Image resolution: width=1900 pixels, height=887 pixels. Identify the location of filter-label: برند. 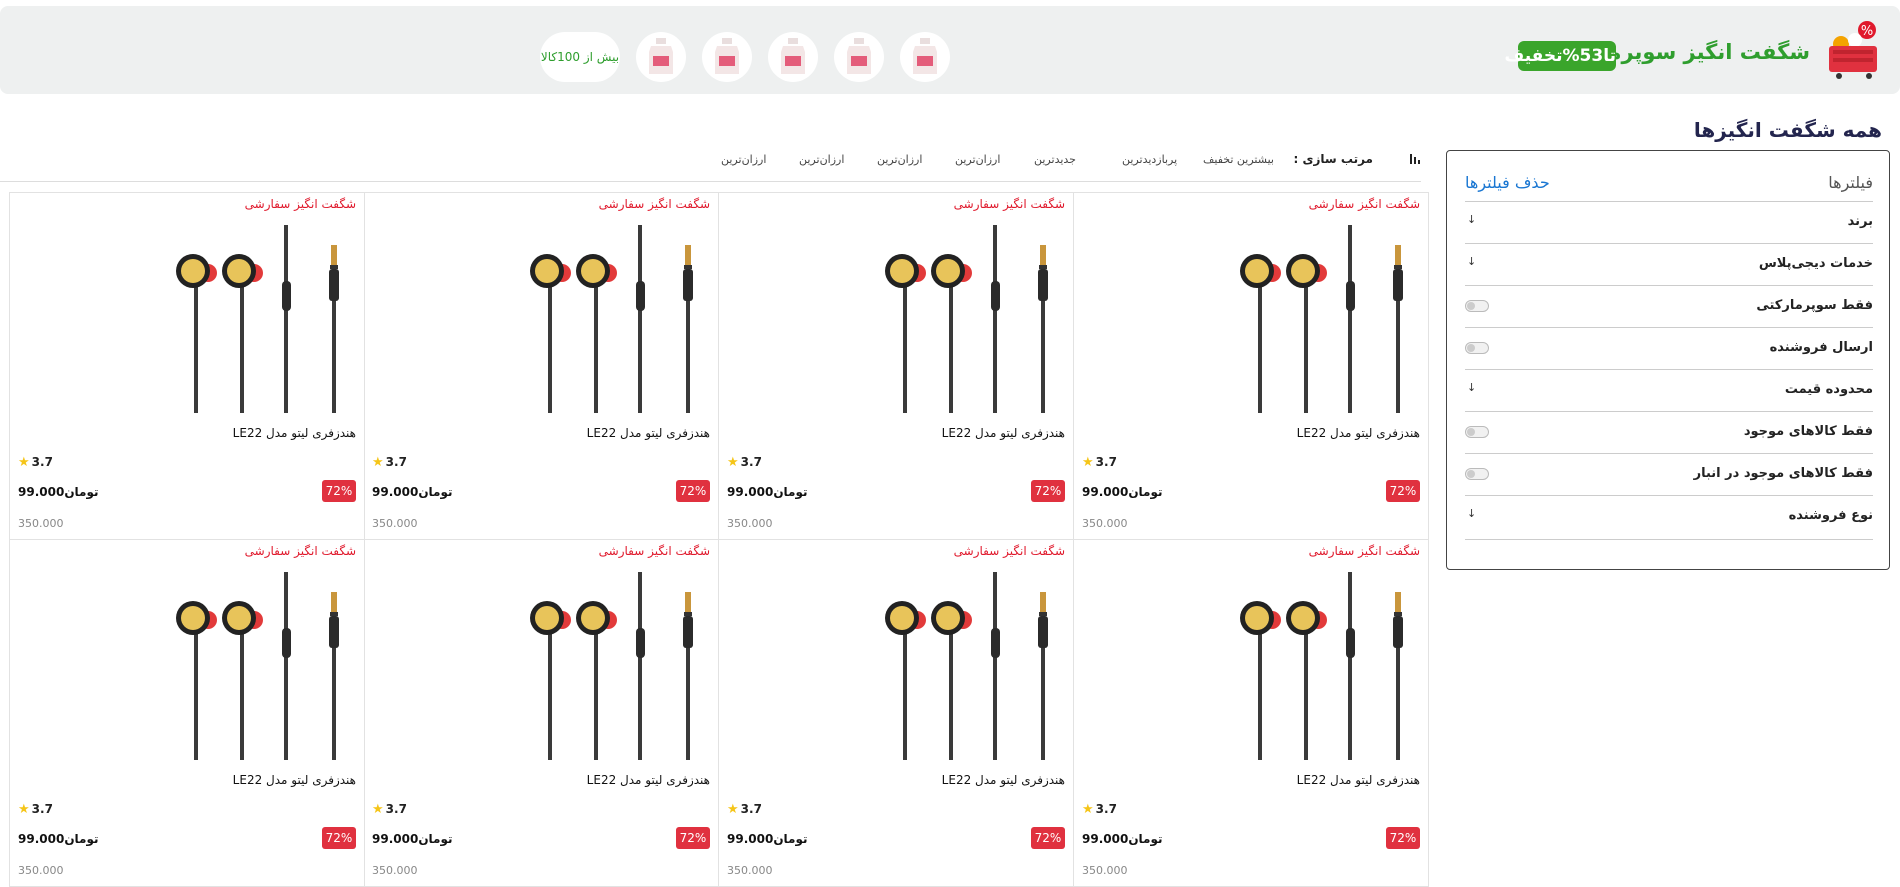
(1860, 221).